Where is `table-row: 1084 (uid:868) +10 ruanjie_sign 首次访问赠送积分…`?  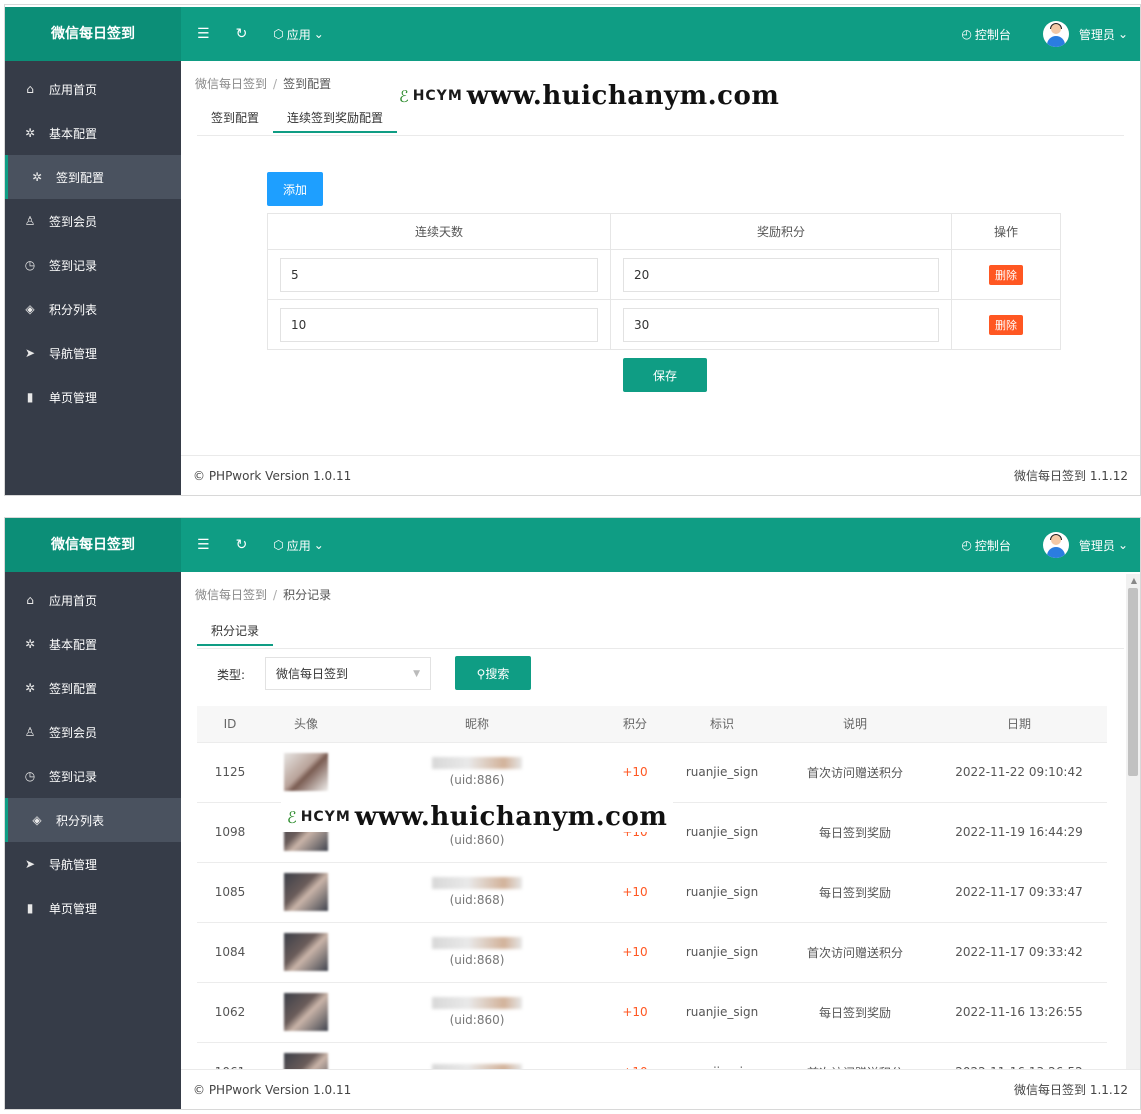
table-row: 1084 (uid:868) +10 ruanjie_sign 首次访问赠送积分… is located at coordinates (652, 952).